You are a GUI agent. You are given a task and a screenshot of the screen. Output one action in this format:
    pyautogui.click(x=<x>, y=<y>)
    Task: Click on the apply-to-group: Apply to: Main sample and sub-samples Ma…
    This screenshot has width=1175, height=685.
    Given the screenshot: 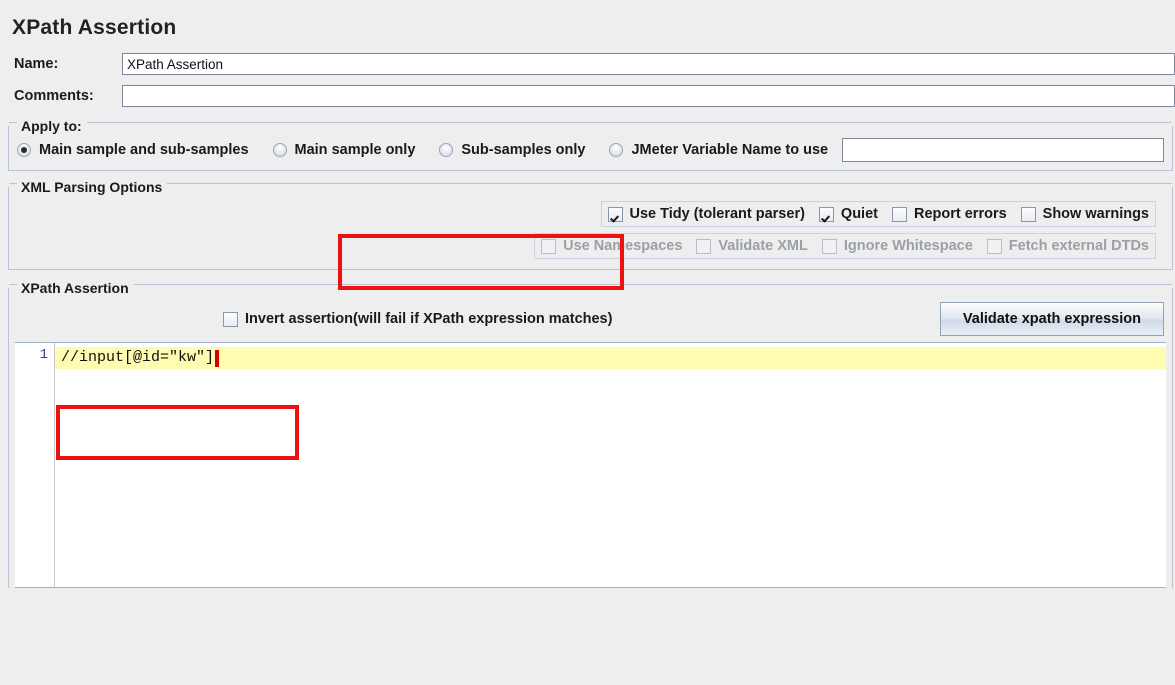 What is the action you would take?
    pyautogui.click(x=590, y=144)
    